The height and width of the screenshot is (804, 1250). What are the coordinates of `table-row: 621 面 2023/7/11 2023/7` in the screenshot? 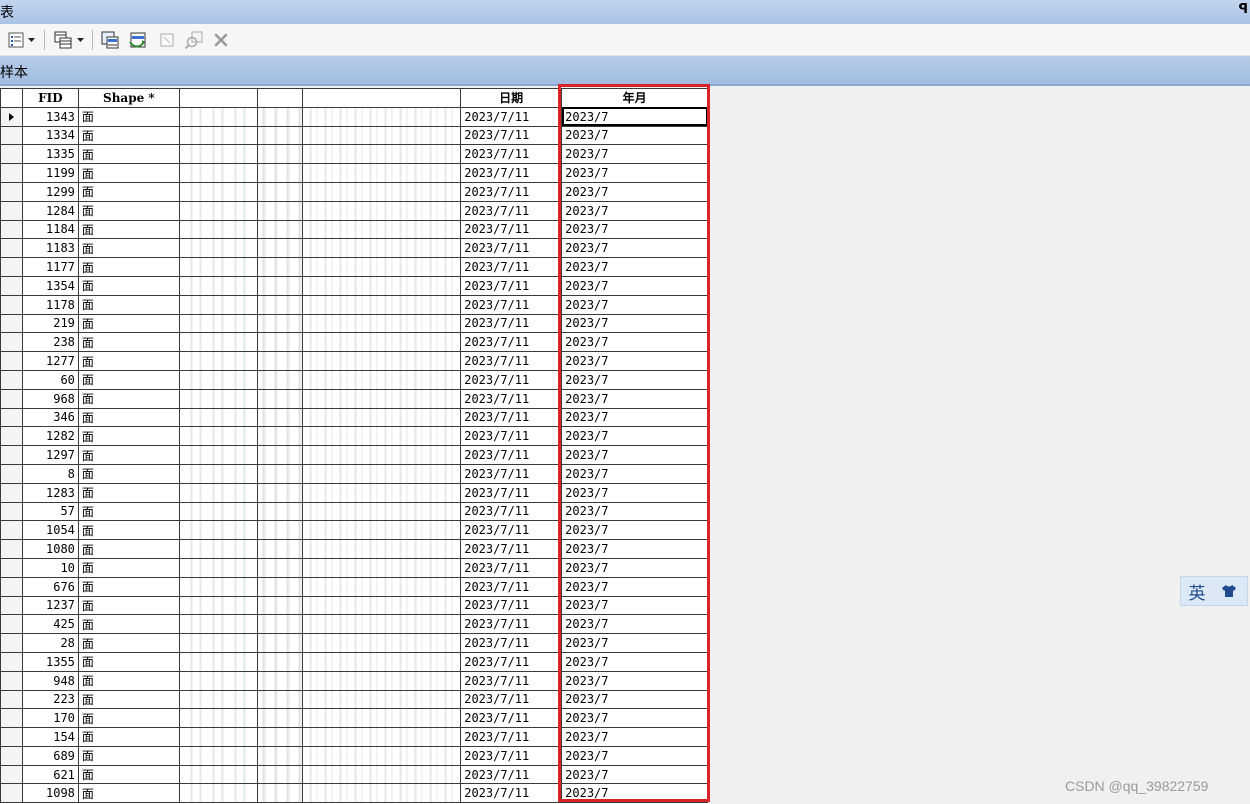 It's located at (354, 774).